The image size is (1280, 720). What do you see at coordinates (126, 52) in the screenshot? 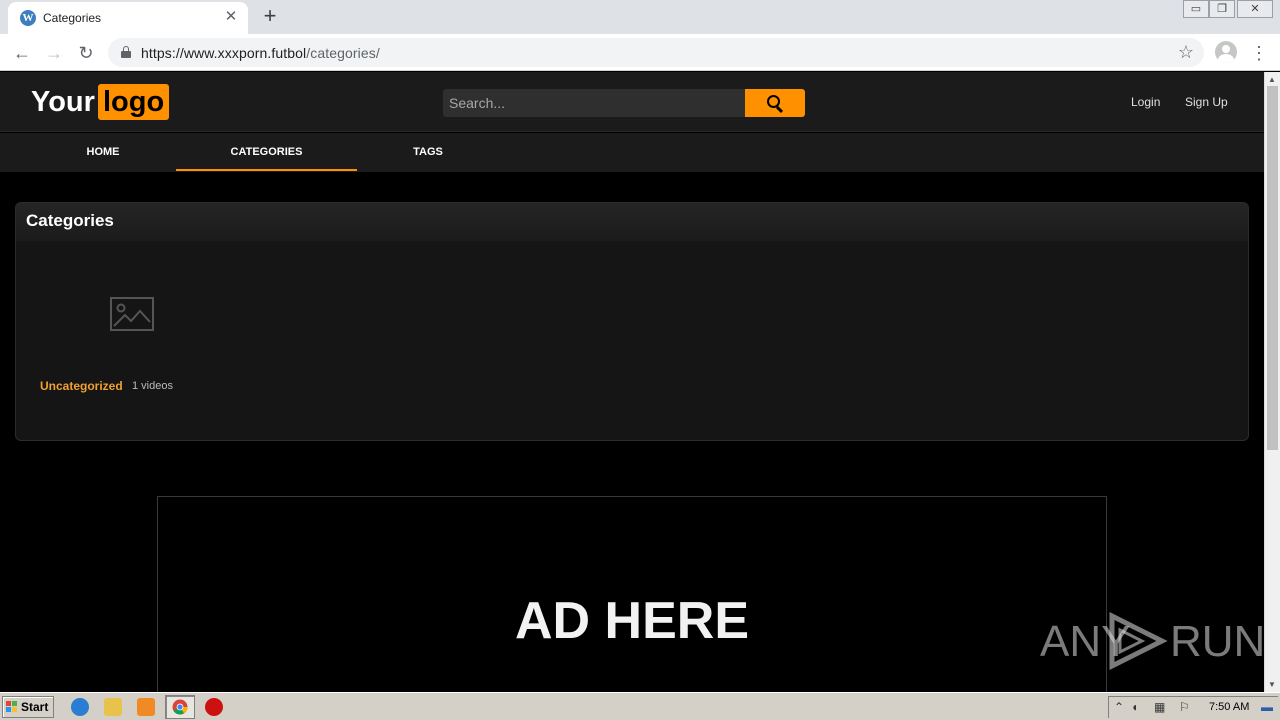
I see `lock-icon` at bounding box center [126, 52].